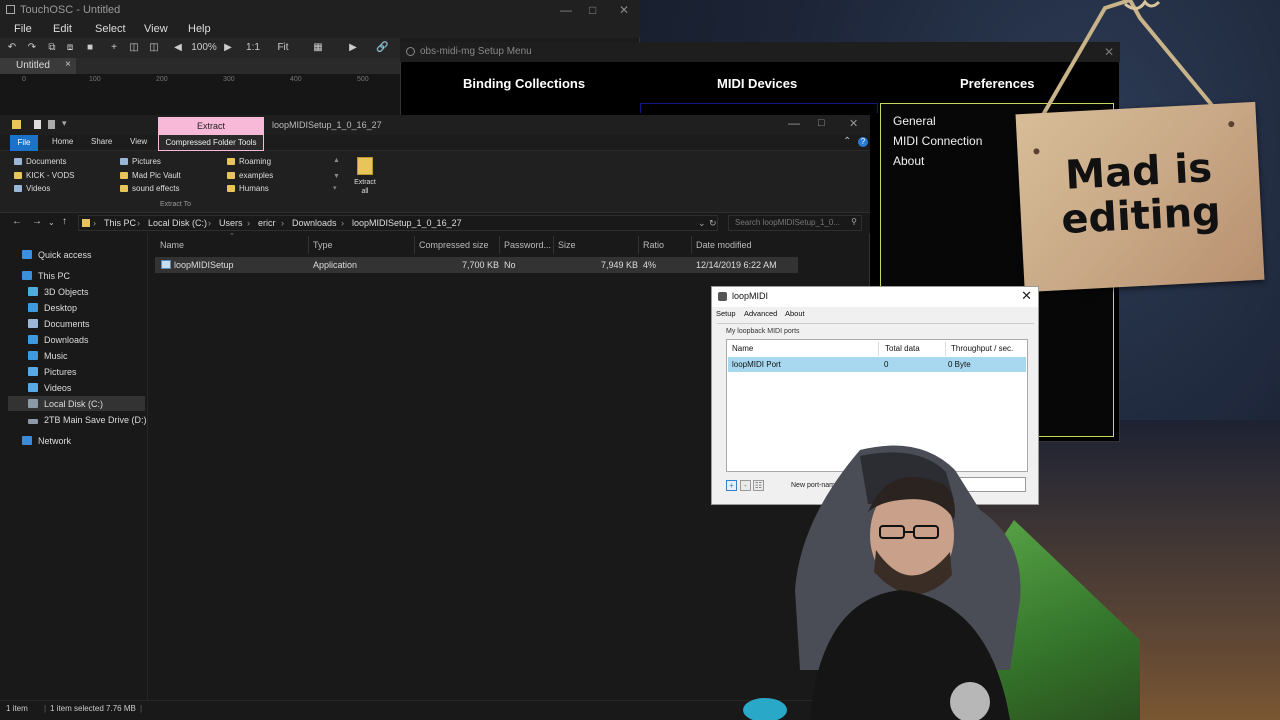 This screenshot has height=720, width=1280. What do you see at coordinates (138, 141) in the screenshot?
I see `tab-view: View` at bounding box center [138, 141].